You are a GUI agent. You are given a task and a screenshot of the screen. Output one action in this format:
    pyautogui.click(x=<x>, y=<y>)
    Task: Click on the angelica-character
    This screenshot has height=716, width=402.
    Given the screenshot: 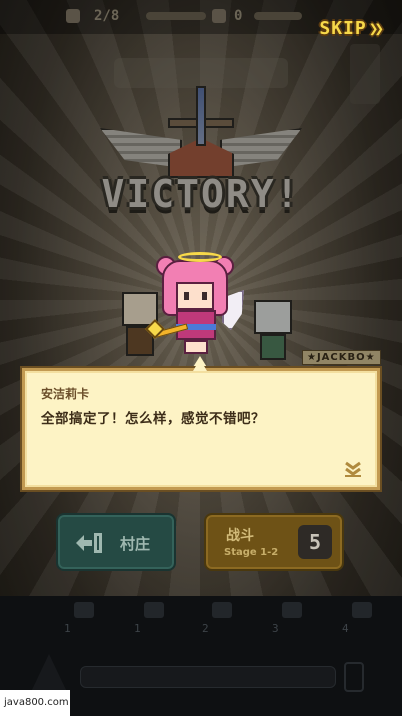 What is the action you would take?
    pyautogui.click(x=194, y=307)
    